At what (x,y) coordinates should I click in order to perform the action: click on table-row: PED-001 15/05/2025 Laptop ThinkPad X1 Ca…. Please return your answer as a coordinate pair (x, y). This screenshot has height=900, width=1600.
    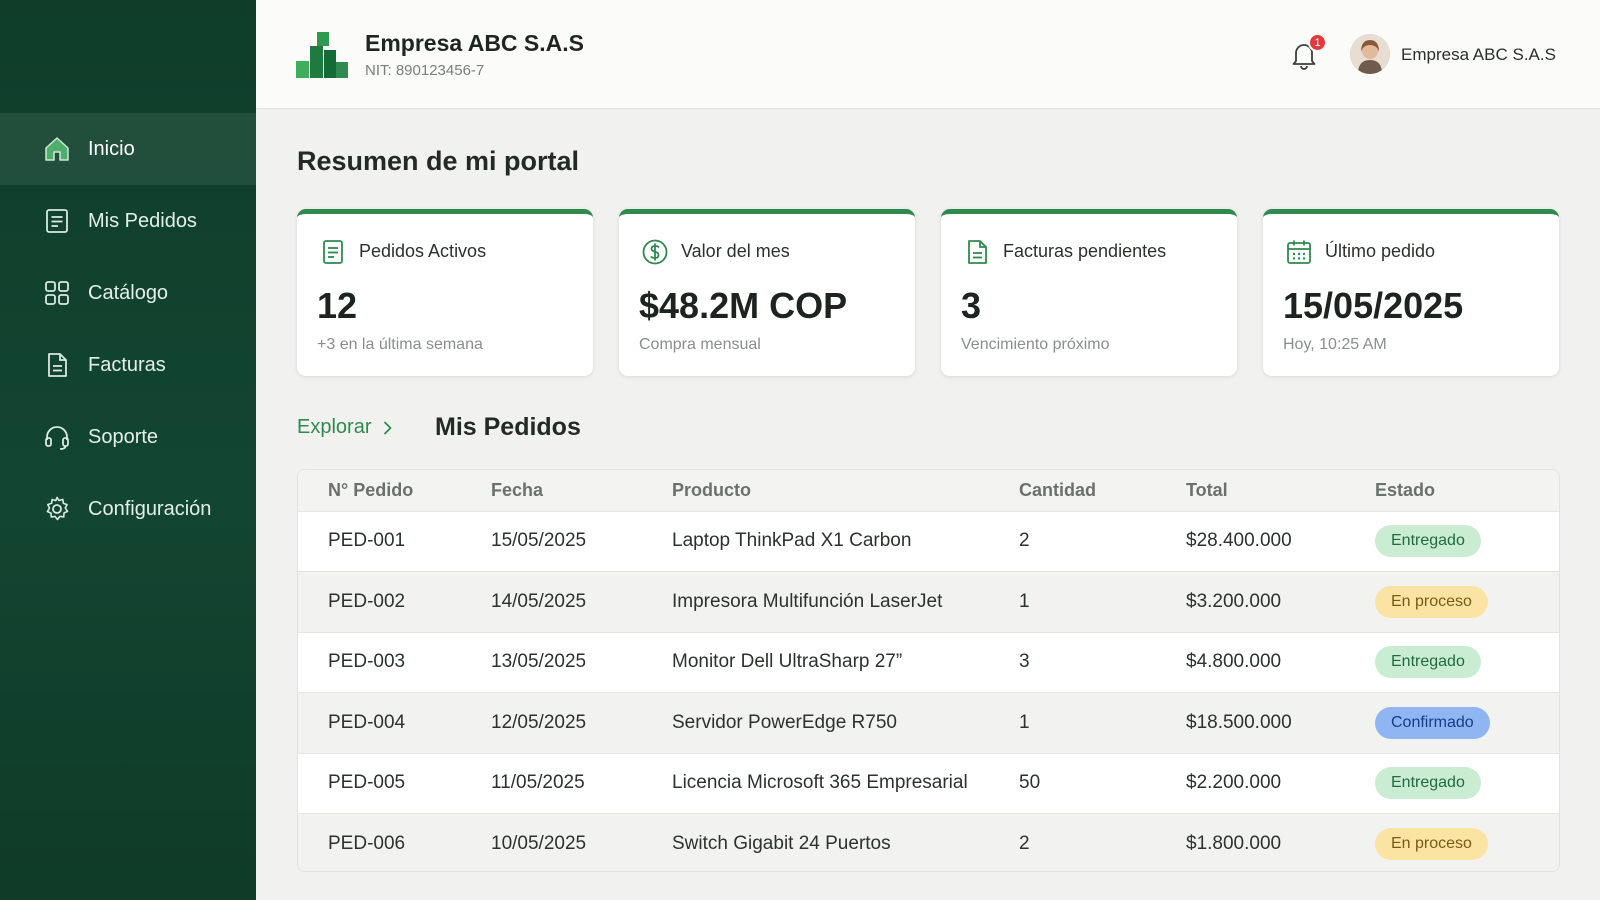
    Looking at the image, I should click on (928, 541).